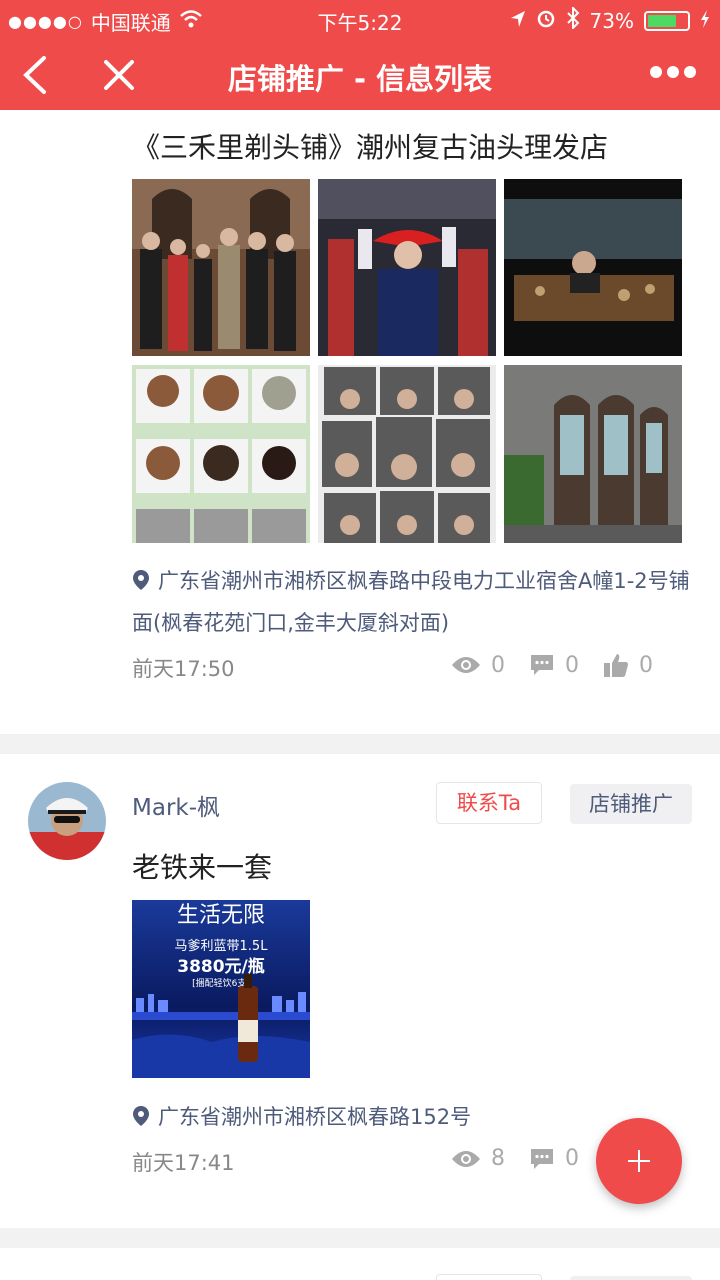 The image size is (720, 1280). I want to click on like-button: 0, so click(628, 665).